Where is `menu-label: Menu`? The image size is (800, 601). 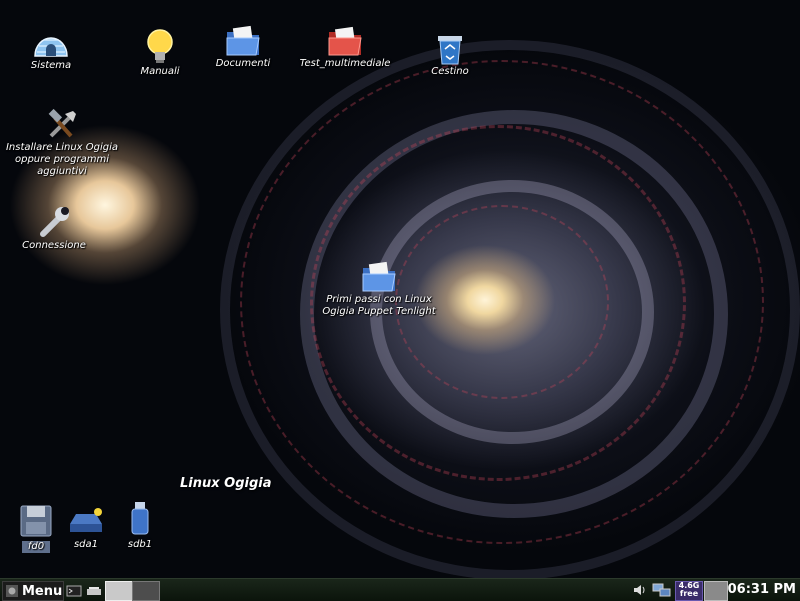 menu-label: Menu is located at coordinates (42, 591).